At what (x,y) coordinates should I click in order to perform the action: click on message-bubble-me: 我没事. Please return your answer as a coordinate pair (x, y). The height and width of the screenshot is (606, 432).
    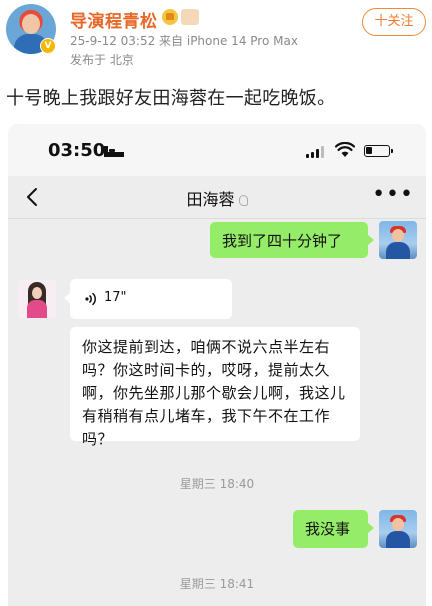
    Looking at the image, I should click on (333, 529).